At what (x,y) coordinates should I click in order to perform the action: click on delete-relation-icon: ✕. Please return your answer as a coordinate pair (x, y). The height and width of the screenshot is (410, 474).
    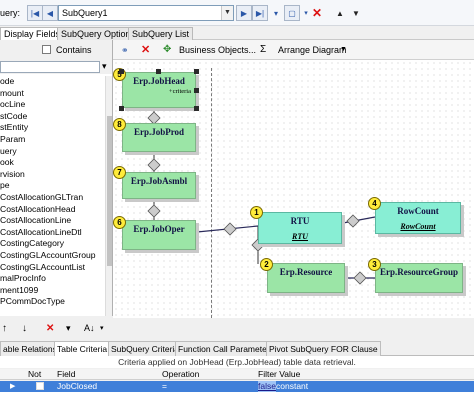
    Looking at the image, I should click on (145, 49).